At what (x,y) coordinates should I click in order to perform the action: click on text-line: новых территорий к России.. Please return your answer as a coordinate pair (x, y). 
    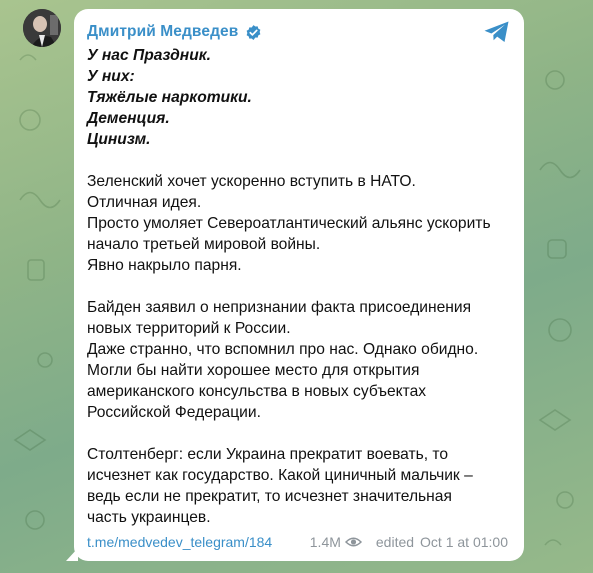
    Looking at the image, I should click on (189, 328).